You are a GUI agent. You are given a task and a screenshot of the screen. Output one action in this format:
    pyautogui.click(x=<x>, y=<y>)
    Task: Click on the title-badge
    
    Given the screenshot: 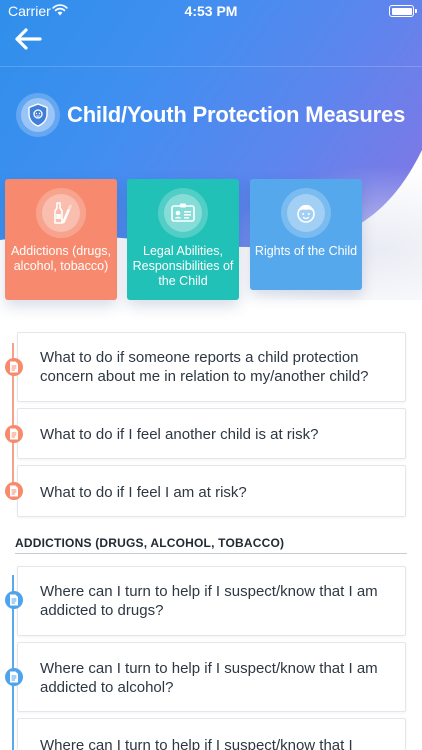 What is the action you would take?
    pyautogui.click(x=38, y=115)
    